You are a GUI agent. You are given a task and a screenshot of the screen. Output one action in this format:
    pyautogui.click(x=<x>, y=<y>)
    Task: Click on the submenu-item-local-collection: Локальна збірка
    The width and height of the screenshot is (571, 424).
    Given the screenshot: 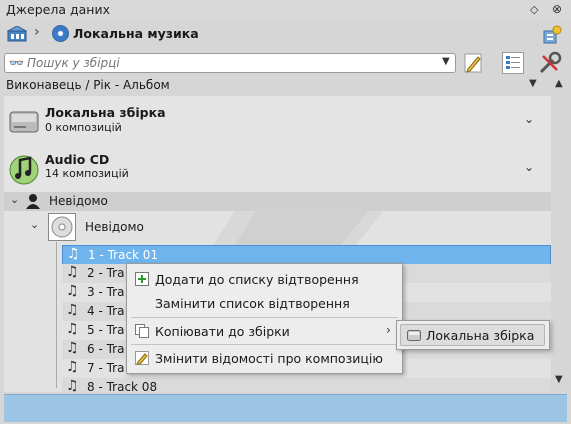 What is the action you would take?
    pyautogui.click(x=472, y=335)
    